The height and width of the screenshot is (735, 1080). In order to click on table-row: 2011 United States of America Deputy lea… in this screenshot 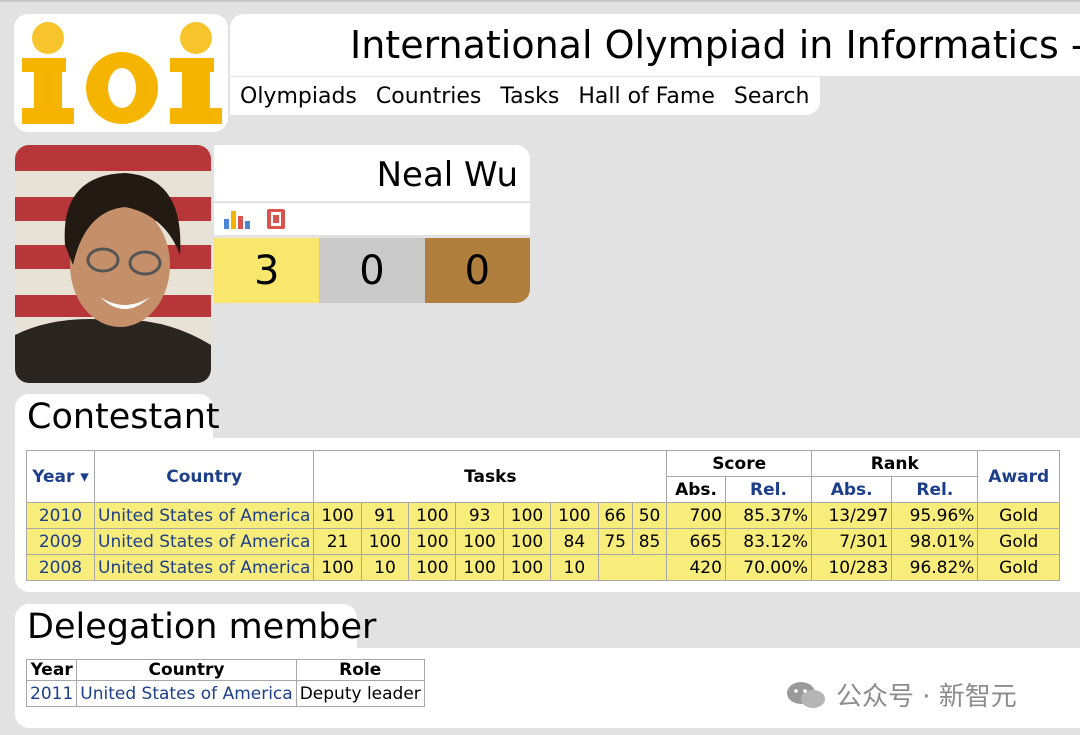, I will do `click(225, 693)`.